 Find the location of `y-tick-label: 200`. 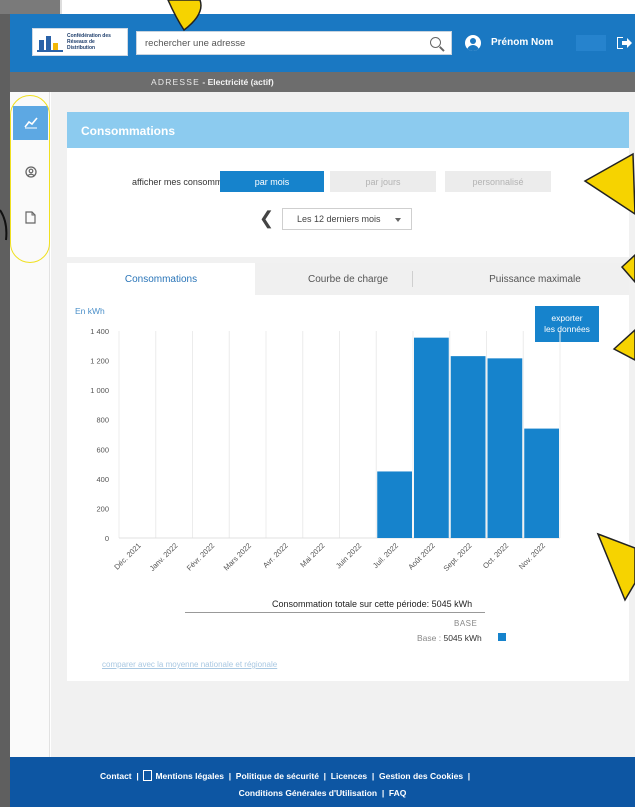

y-tick-label: 200 is located at coordinates (102, 508).